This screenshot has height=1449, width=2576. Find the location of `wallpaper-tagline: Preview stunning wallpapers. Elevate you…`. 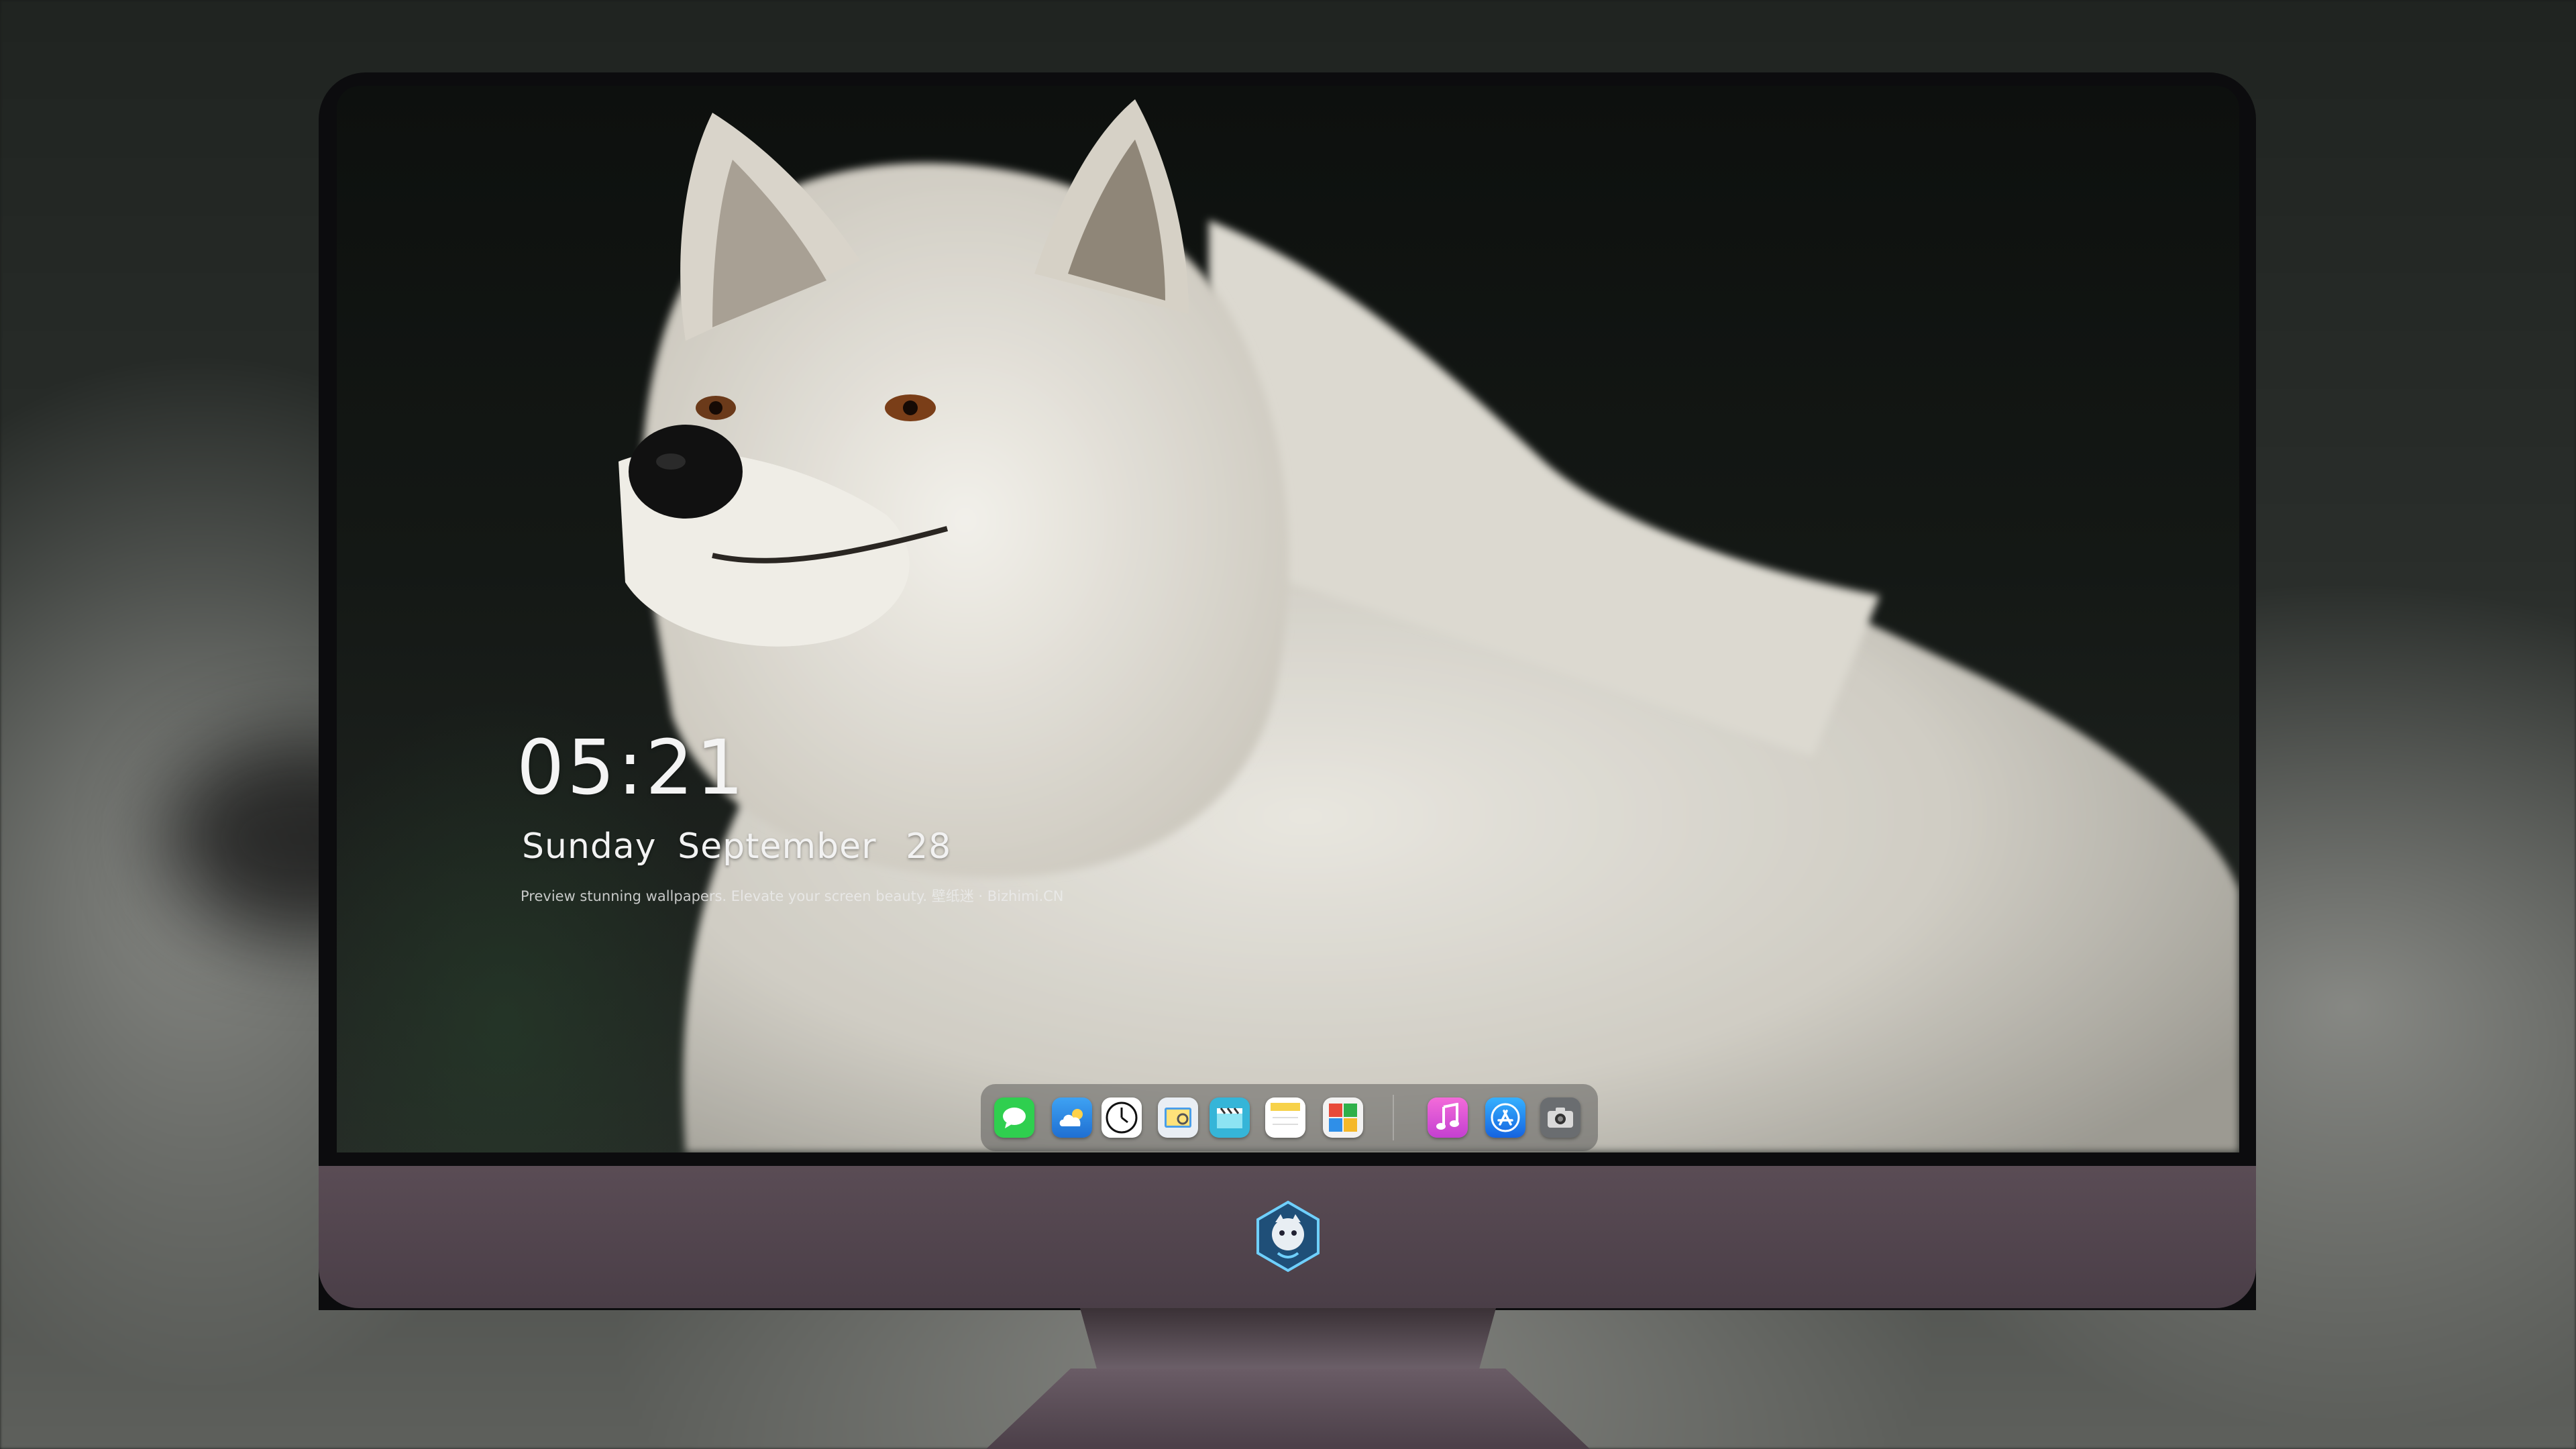

wallpaper-tagline: Preview stunning wallpapers. Elevate you… is located at coordinates (792, 896).